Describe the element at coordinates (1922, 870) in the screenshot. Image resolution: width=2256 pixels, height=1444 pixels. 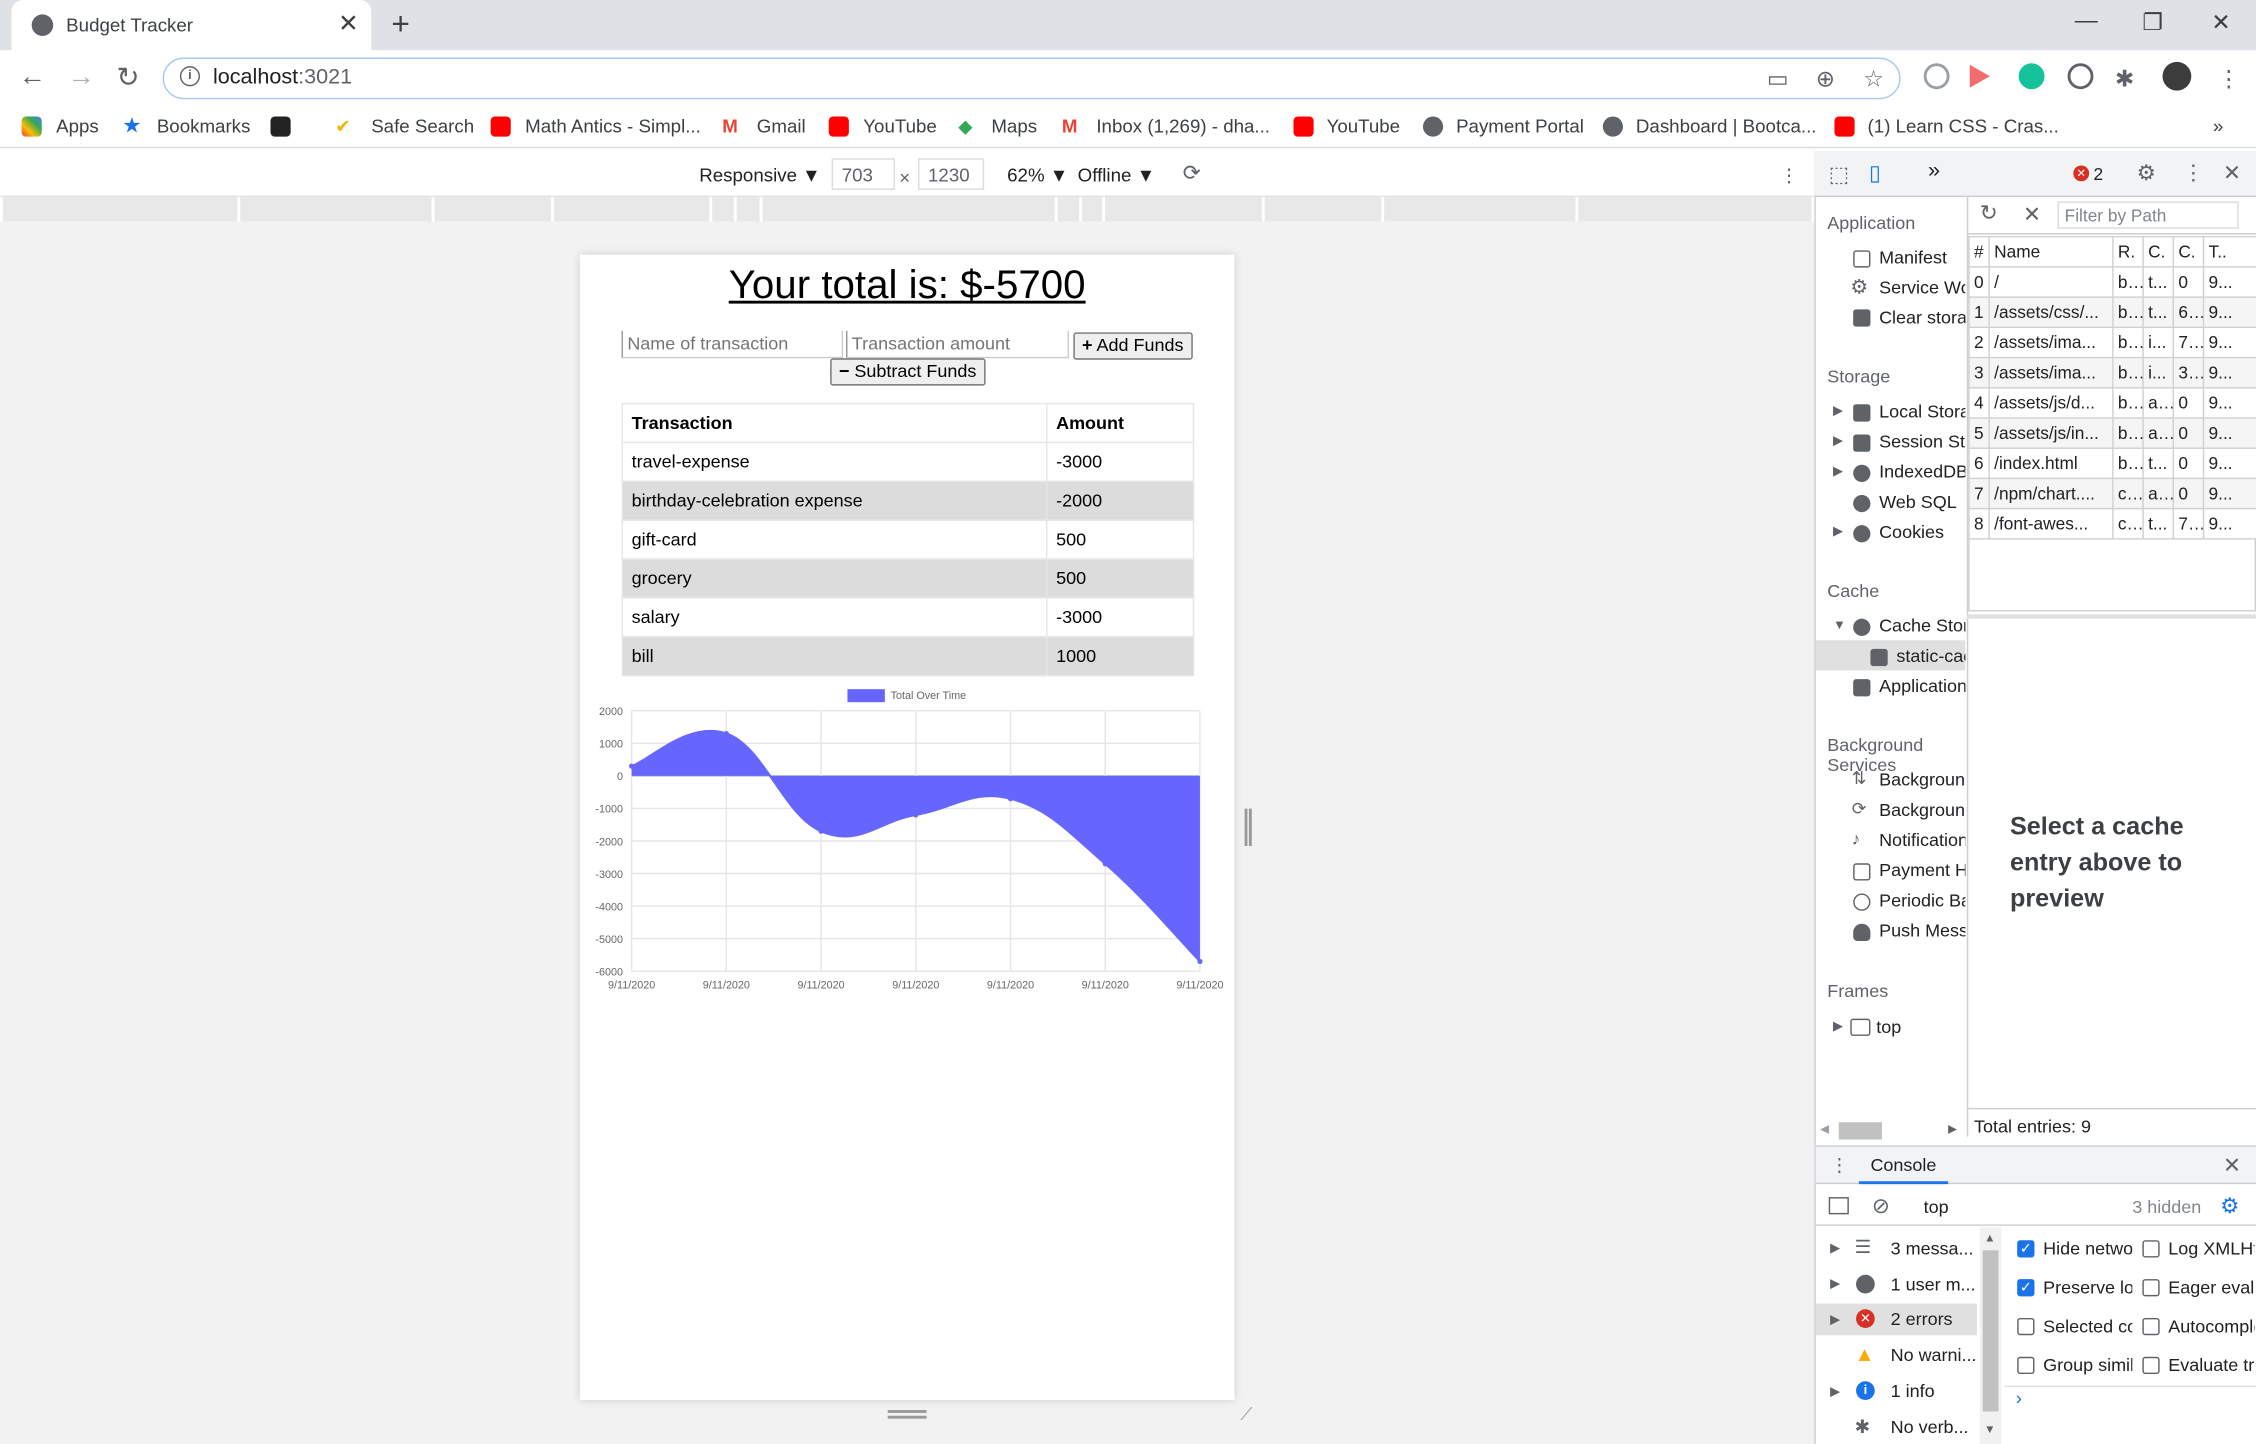
I see `sidebar-item-payment-handler: Payment Handler` at that location.